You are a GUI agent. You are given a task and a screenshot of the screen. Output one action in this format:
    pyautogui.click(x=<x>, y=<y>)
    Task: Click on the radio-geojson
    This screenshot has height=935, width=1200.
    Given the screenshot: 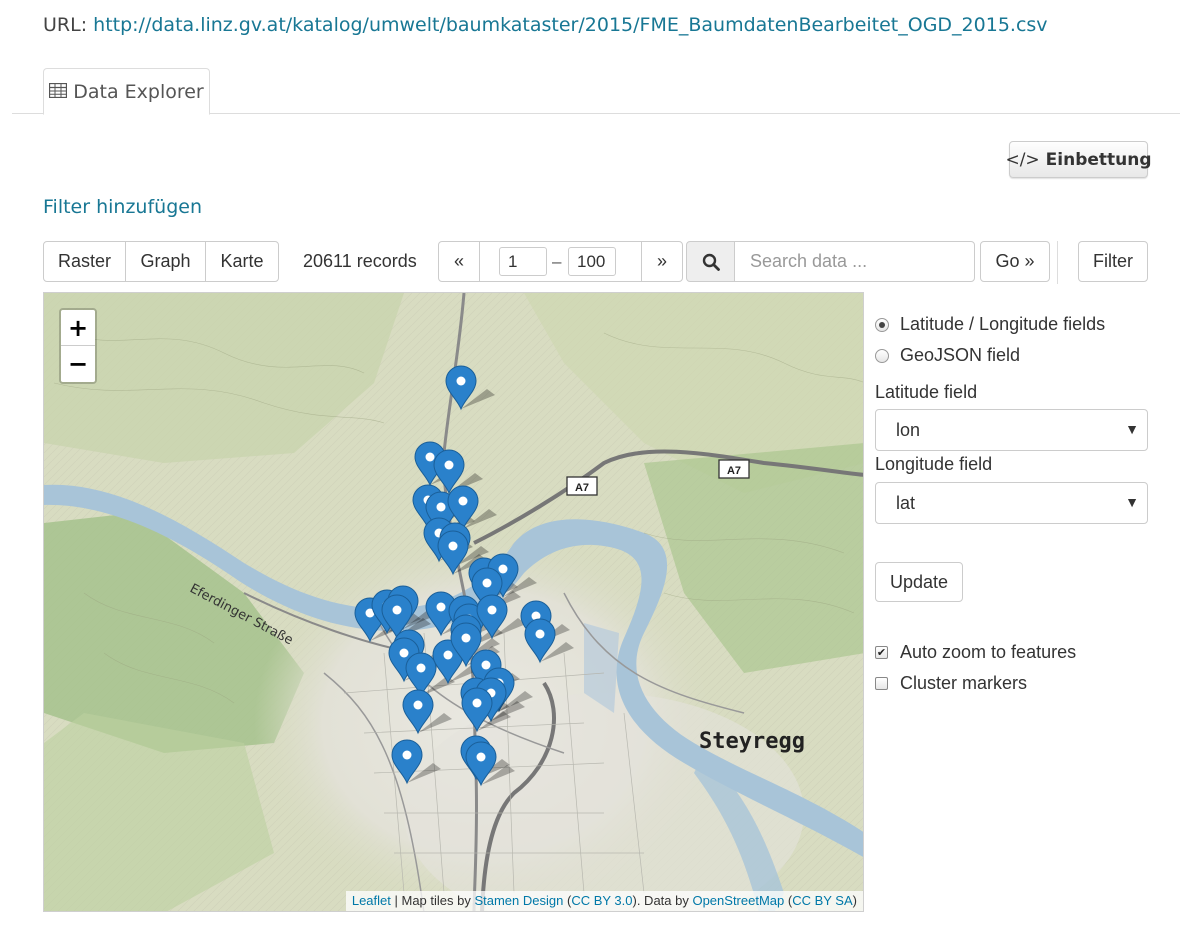 What is the action you would take?
    pyautogui.click(x=882, y=355)
    